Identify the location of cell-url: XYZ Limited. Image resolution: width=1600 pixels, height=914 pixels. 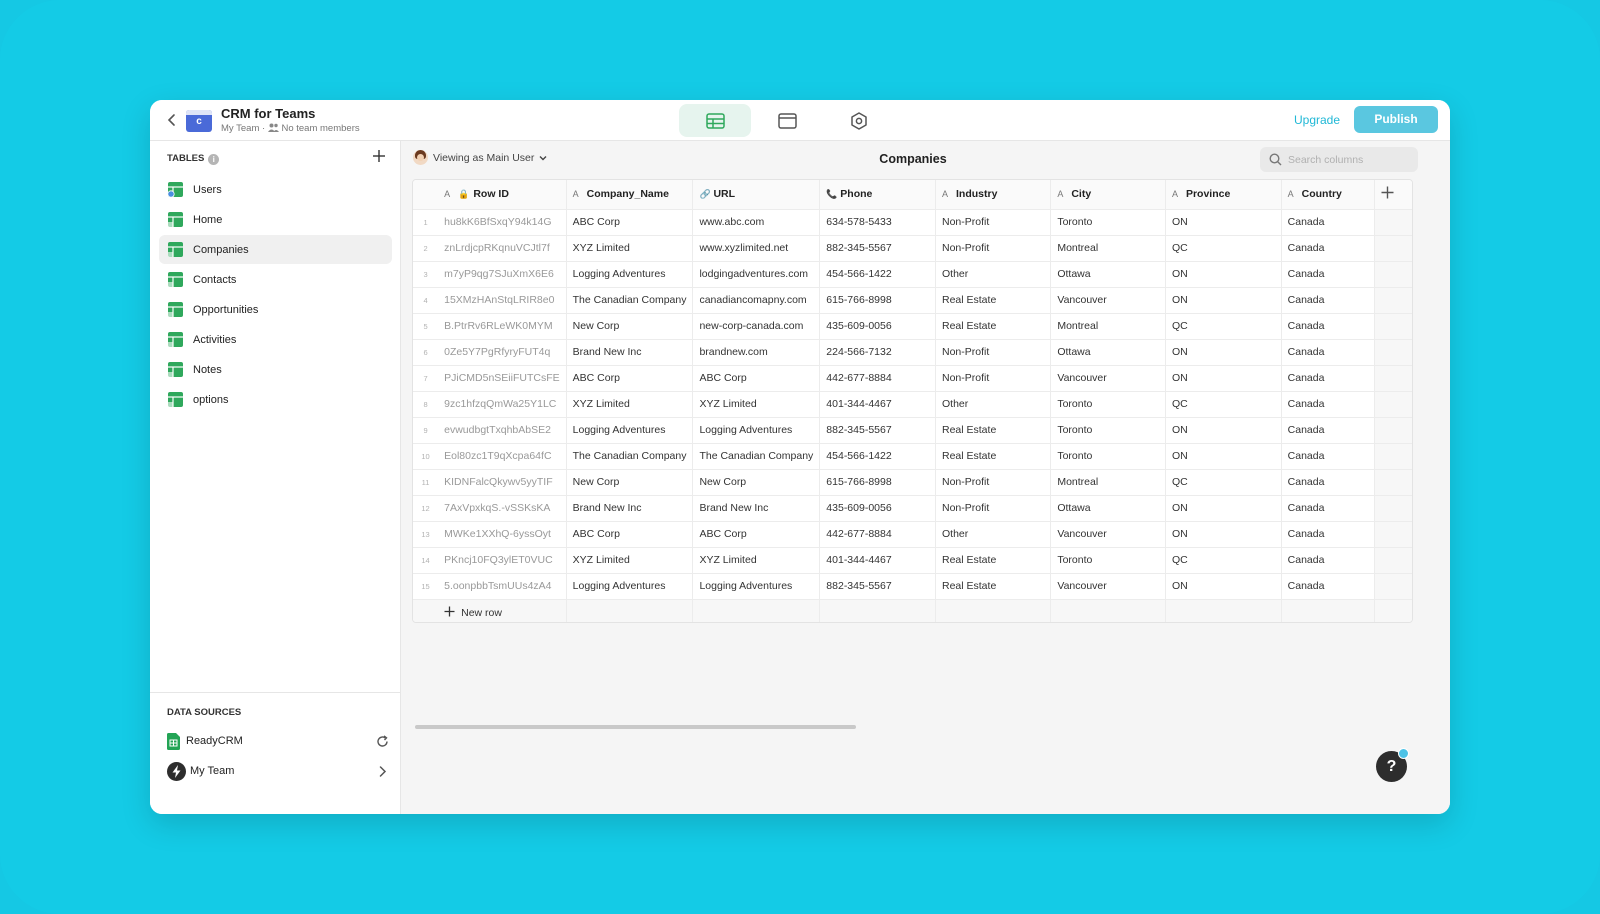
(756, 560).